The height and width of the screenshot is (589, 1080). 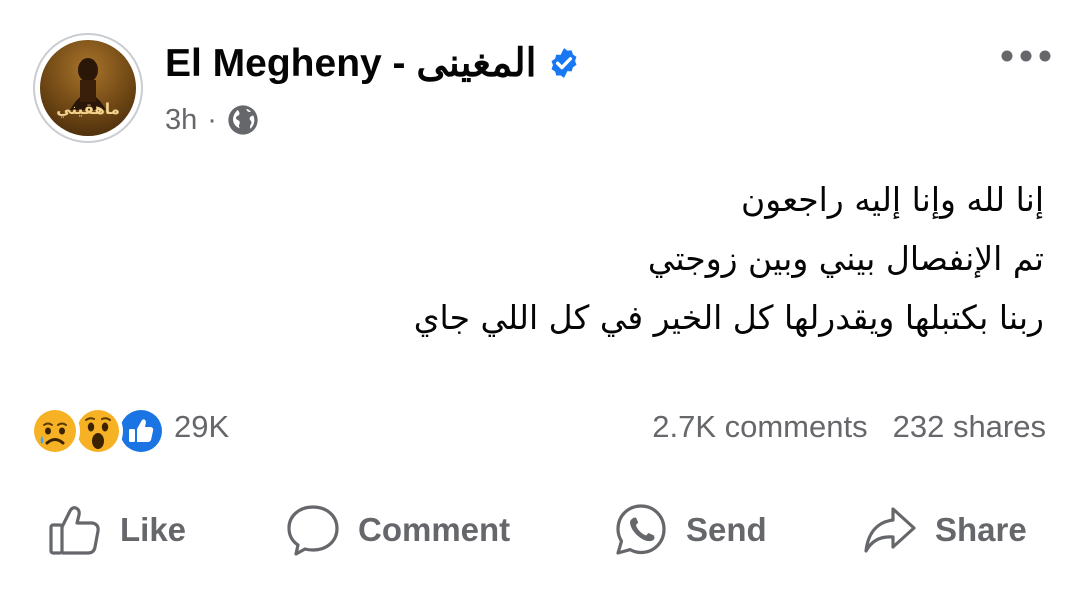 I want to click on comment-label: Comment, so click(x=434, y=529).